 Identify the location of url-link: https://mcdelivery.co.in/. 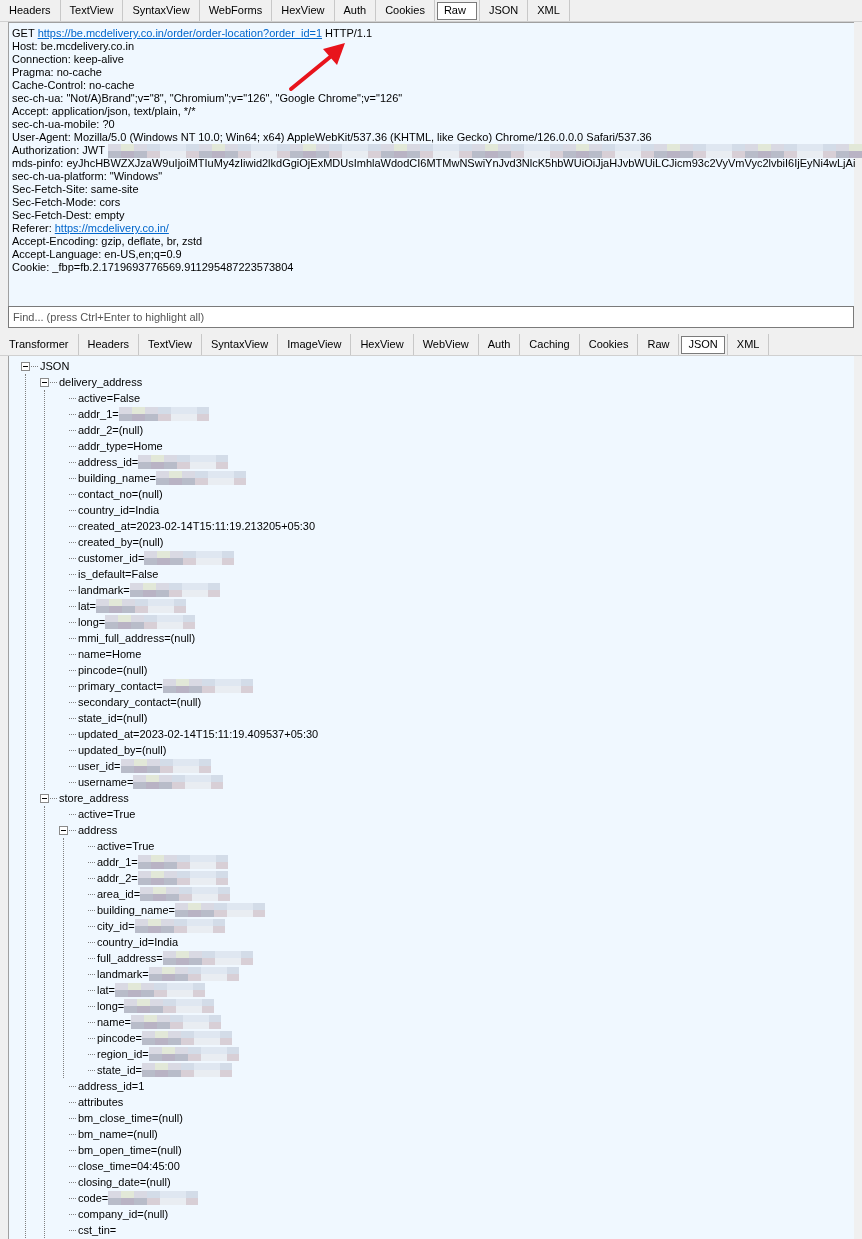
(111, 228).